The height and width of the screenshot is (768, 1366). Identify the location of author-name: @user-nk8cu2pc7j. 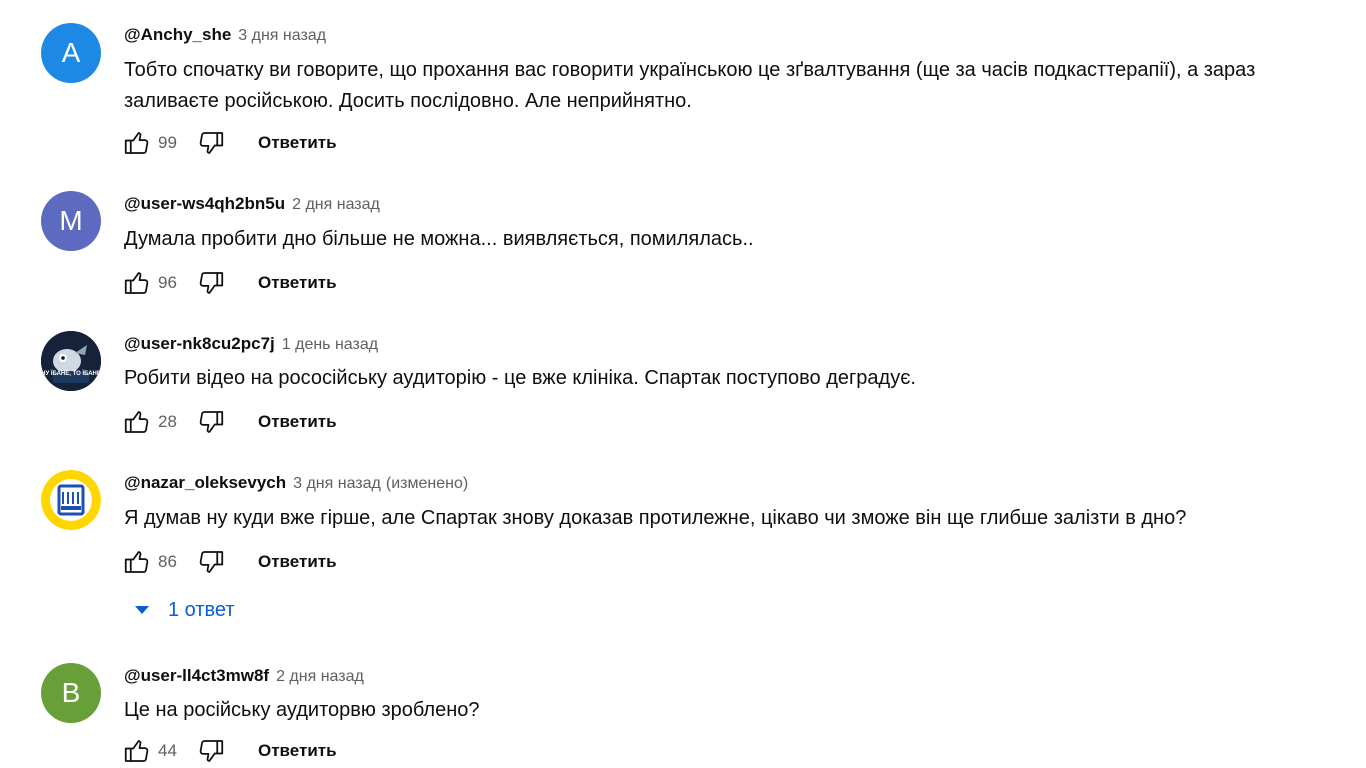
(199, 344).